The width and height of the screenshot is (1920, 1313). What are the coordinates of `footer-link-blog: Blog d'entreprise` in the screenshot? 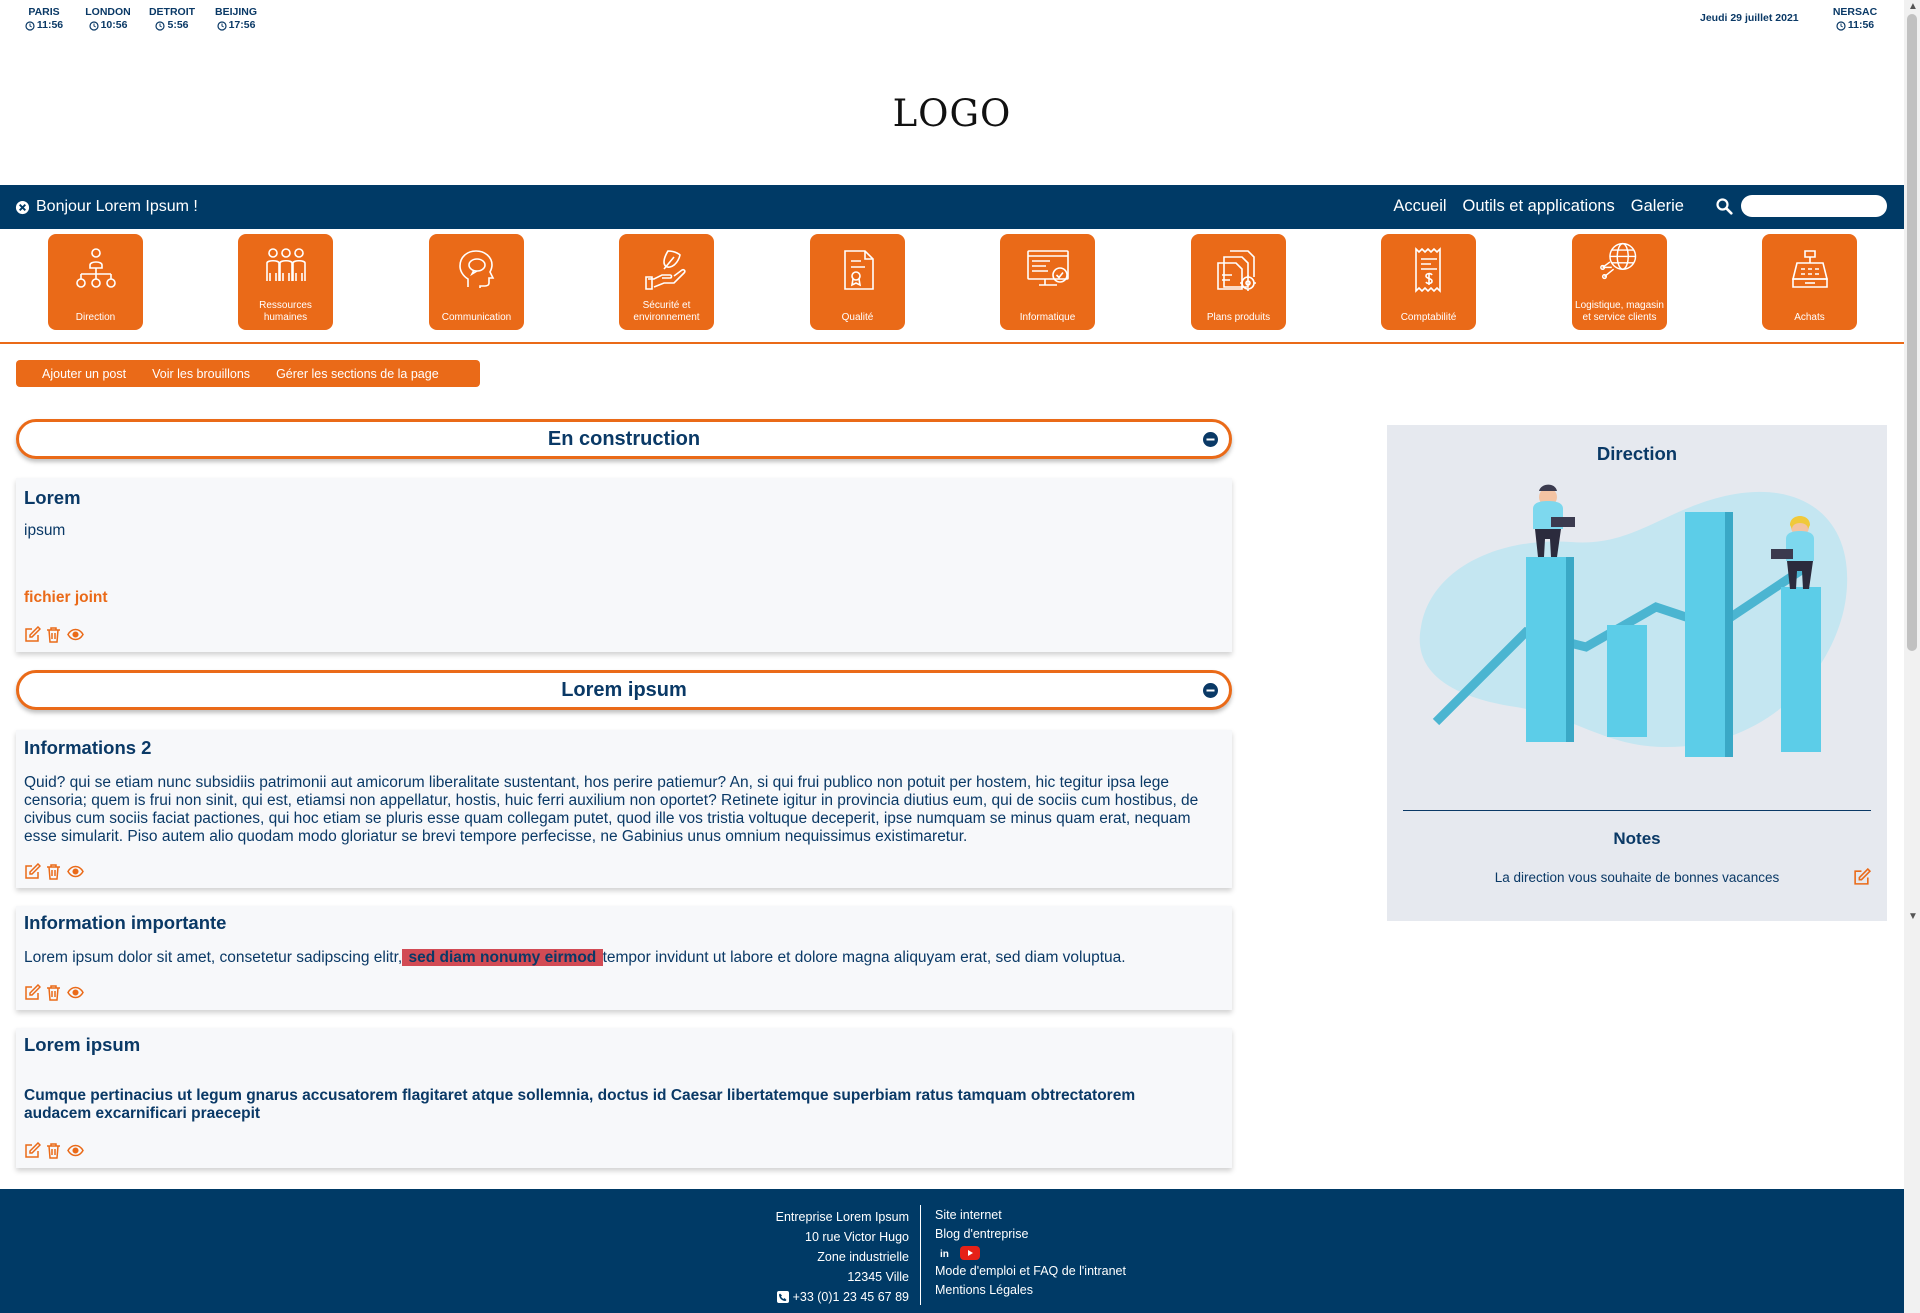 It's located at (1030, 1234).